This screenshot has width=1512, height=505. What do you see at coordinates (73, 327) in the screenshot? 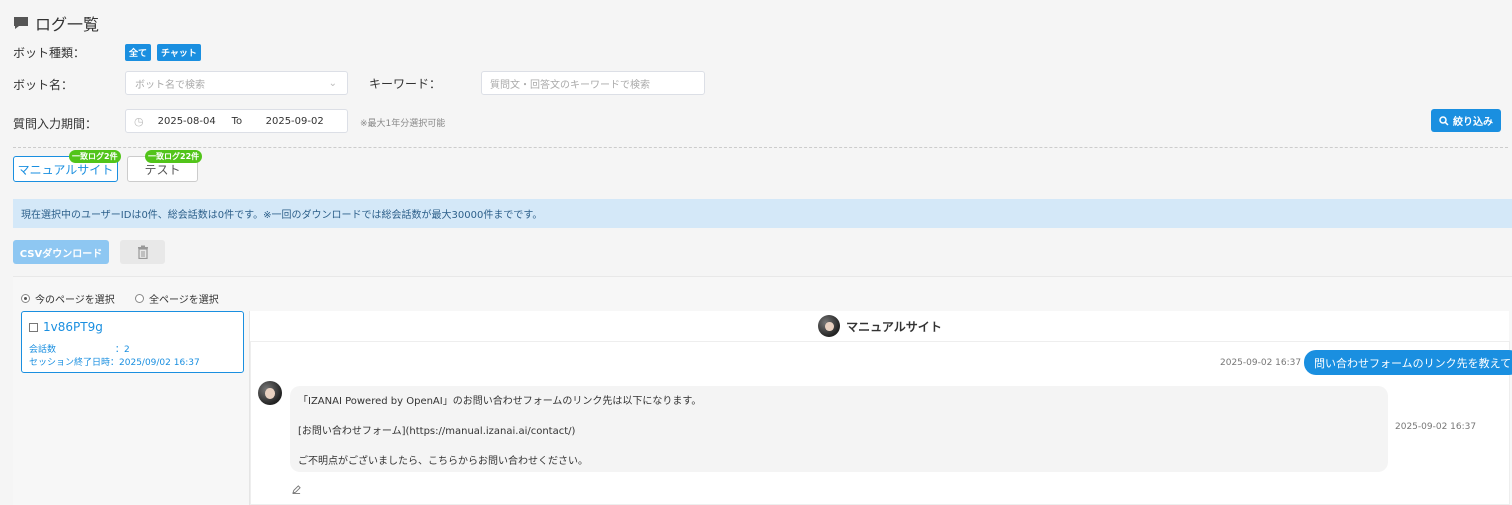
I see `session-id: 1v86PT9g` at bounding box center [73, 327].